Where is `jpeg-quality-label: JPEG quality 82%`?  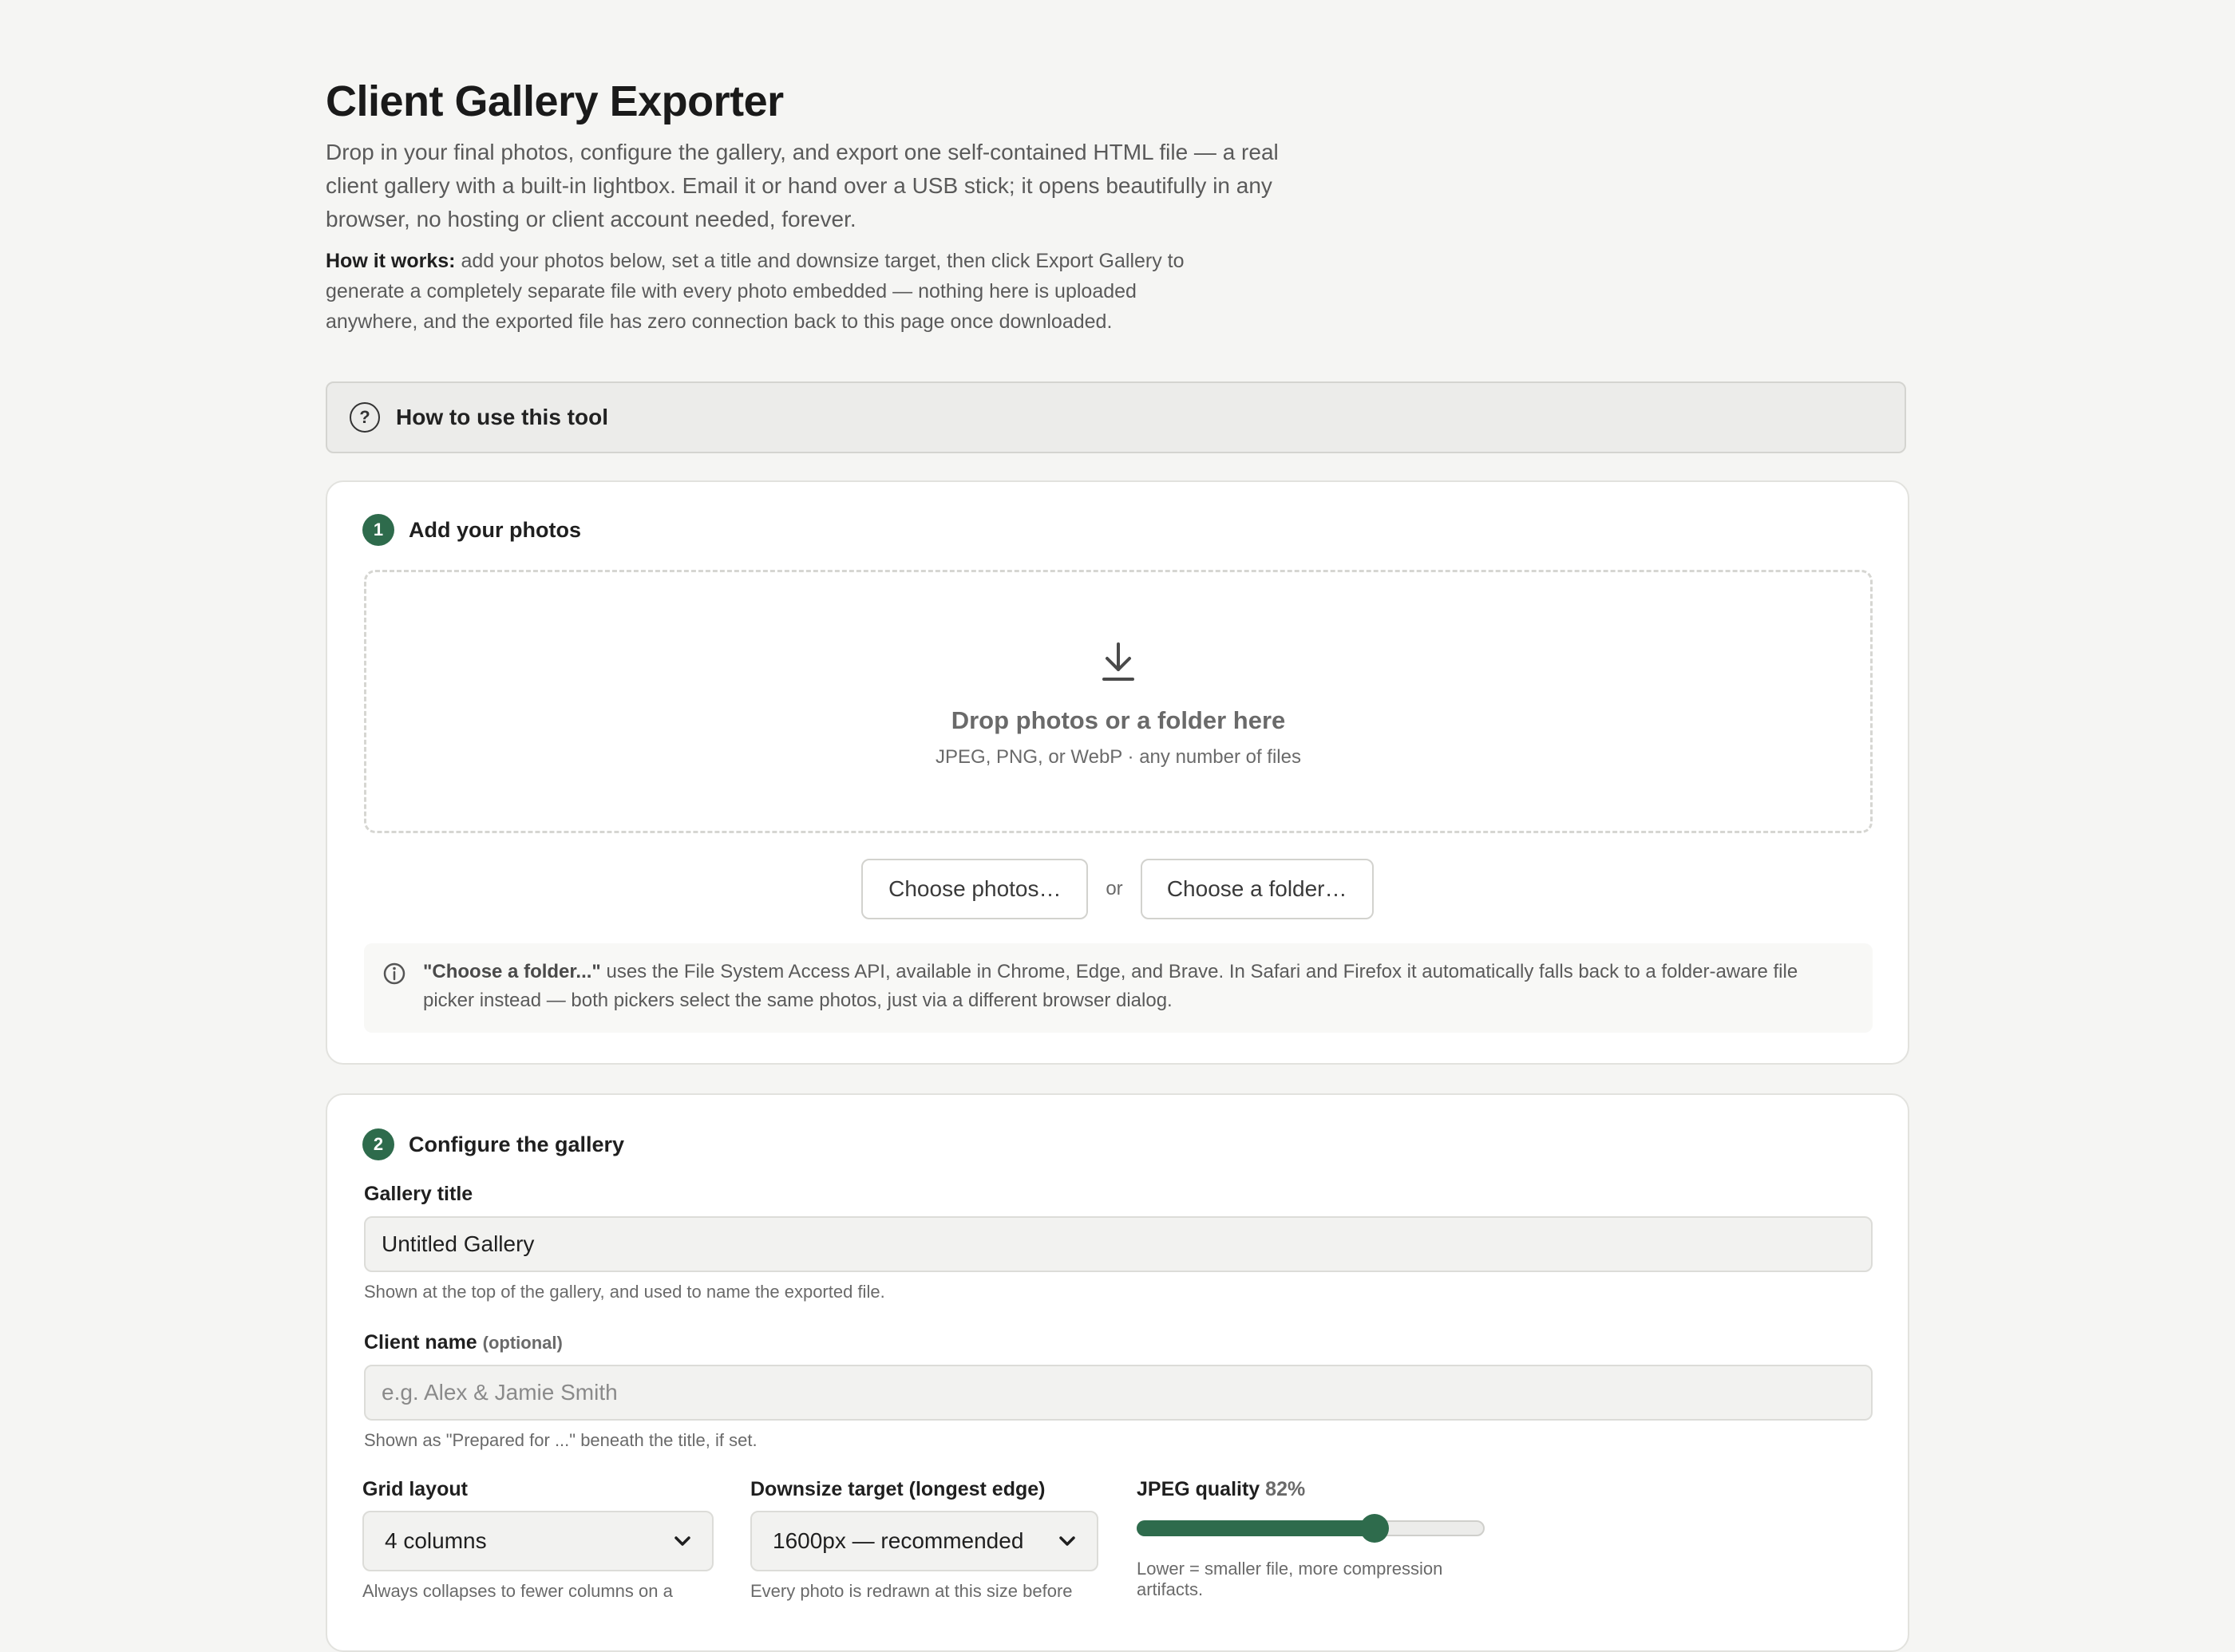 jpeg-quality-label: JPEG quality 82% is located at coordinates (1320, 1489).